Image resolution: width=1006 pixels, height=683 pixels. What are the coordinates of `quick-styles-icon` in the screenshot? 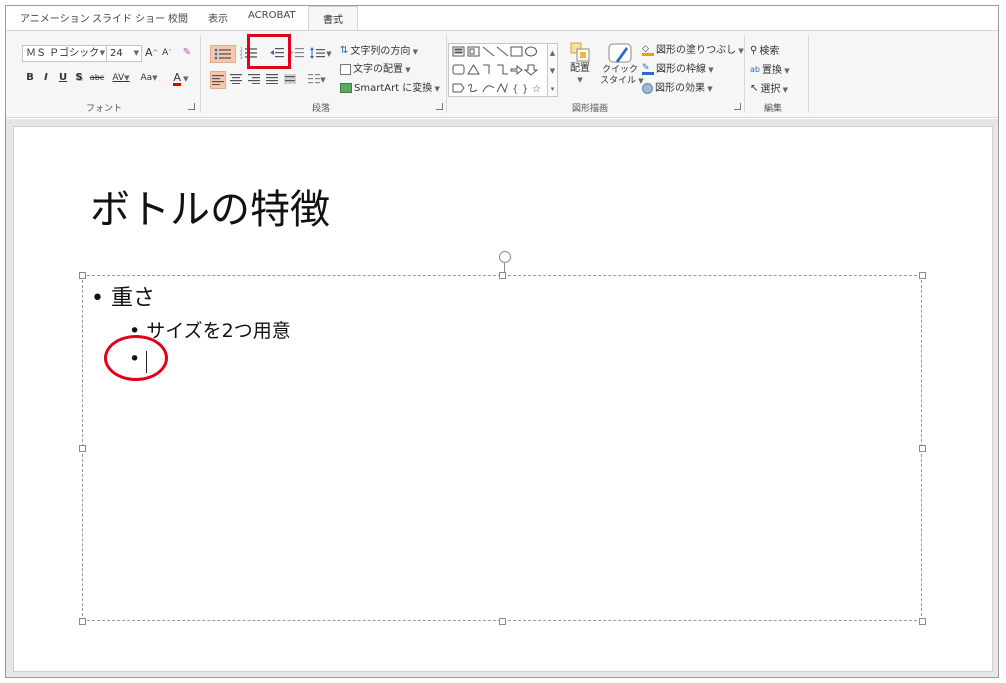 It's located at (620, 53).